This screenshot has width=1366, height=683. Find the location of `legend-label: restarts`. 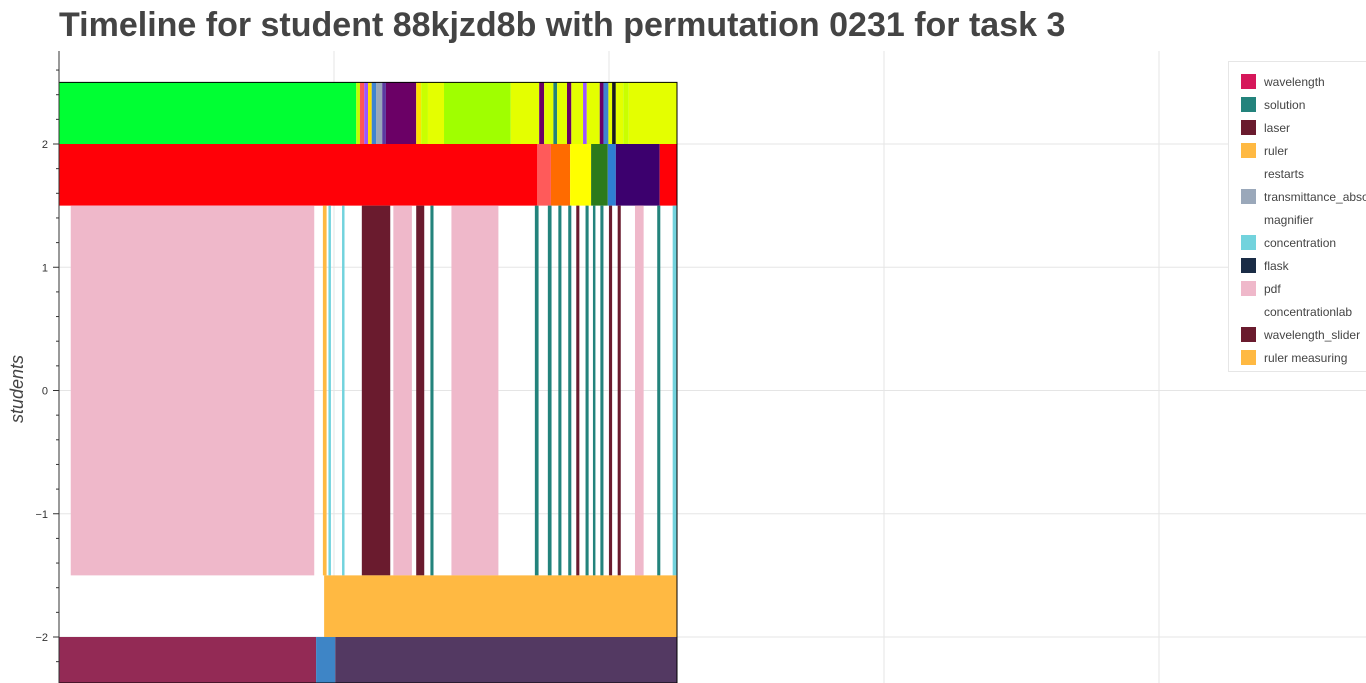

legend-label: restarts is located at coordinates (1284, 173).